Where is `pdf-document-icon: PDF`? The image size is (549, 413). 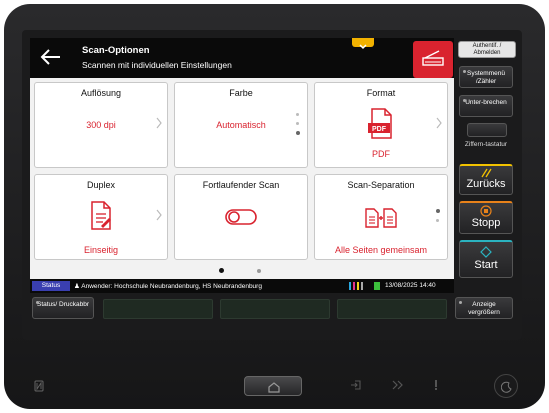
pdf-document-icon: PDF is located at coordinates (380, 123).